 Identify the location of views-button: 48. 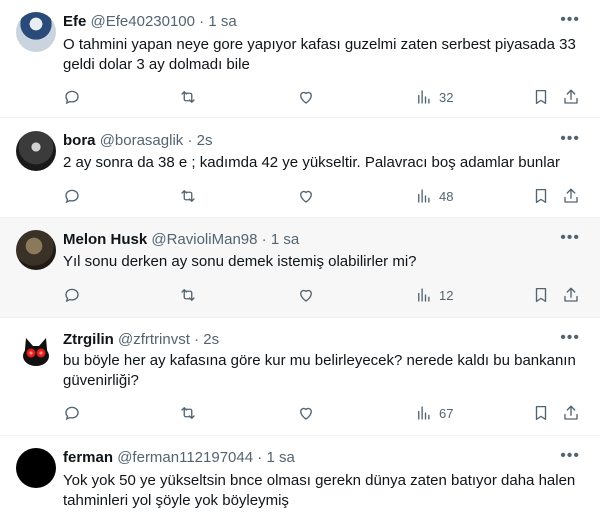
(434, 196).